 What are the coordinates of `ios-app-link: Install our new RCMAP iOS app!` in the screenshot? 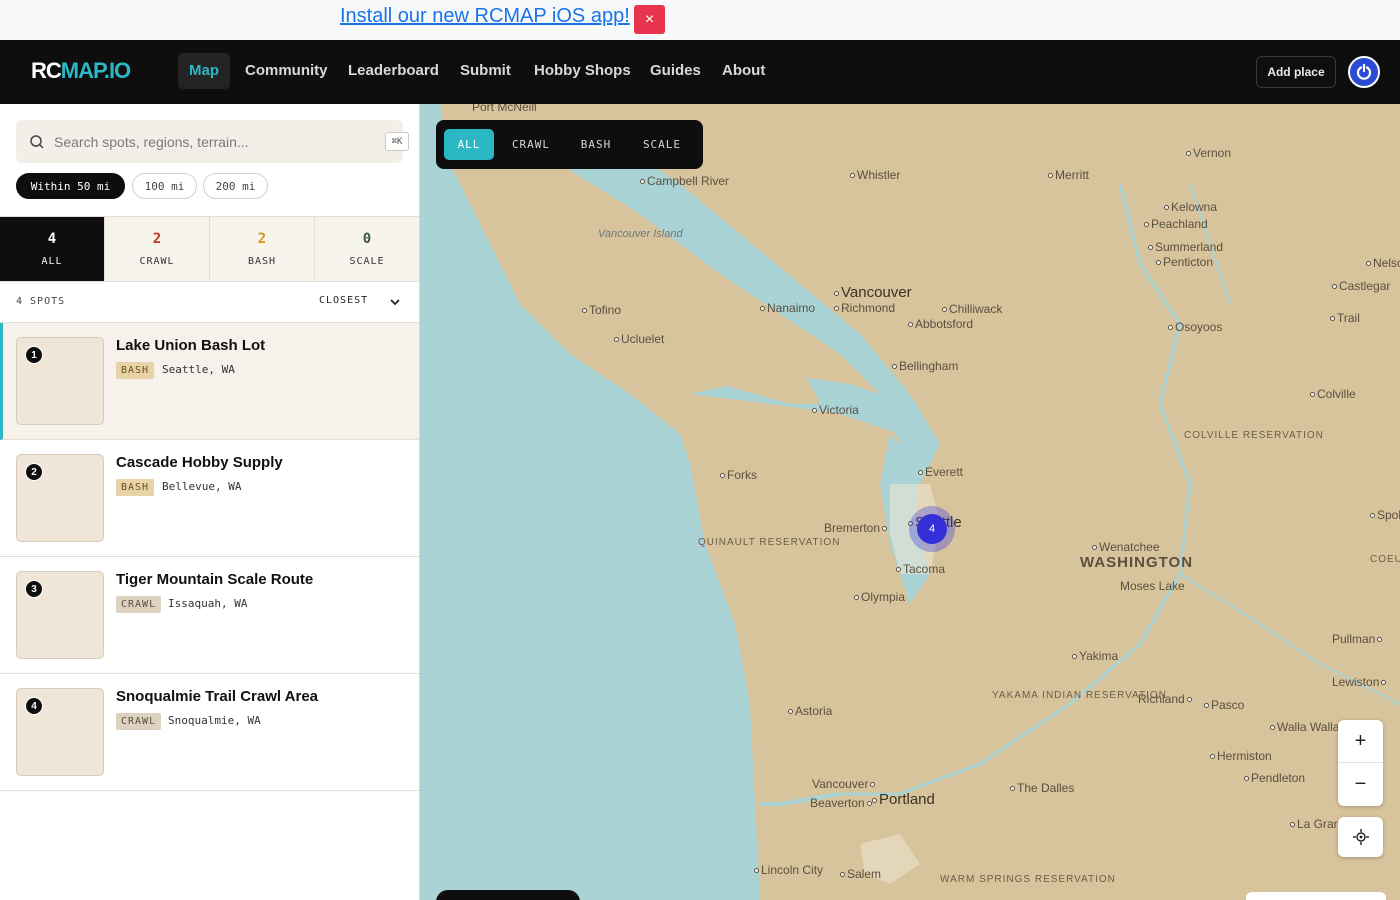 It's located at (485, 16).